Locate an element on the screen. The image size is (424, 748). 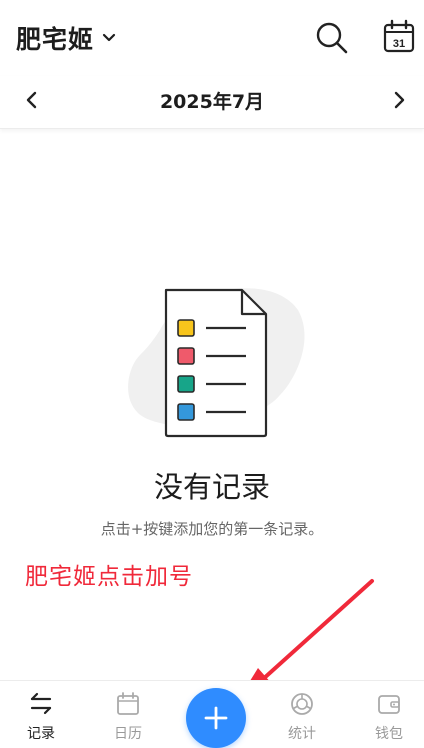
month-label: 2025年7月 is located at coordinates (212, 100).